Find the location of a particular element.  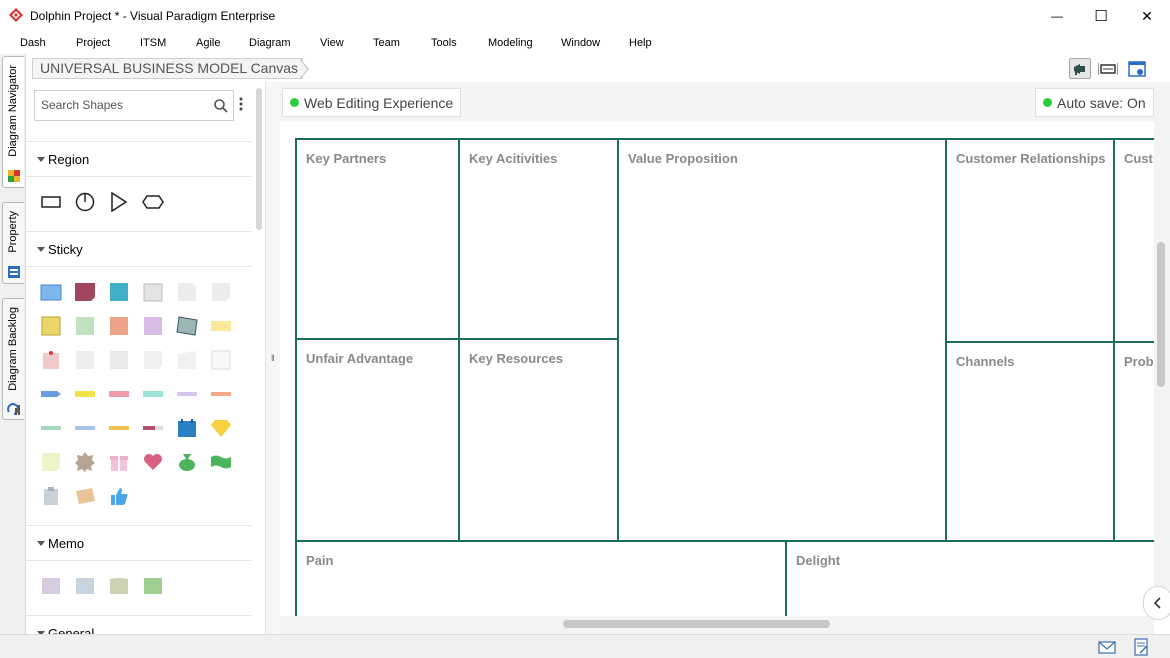

menu-itsm: ITSM is located at coordinates (153, 43).